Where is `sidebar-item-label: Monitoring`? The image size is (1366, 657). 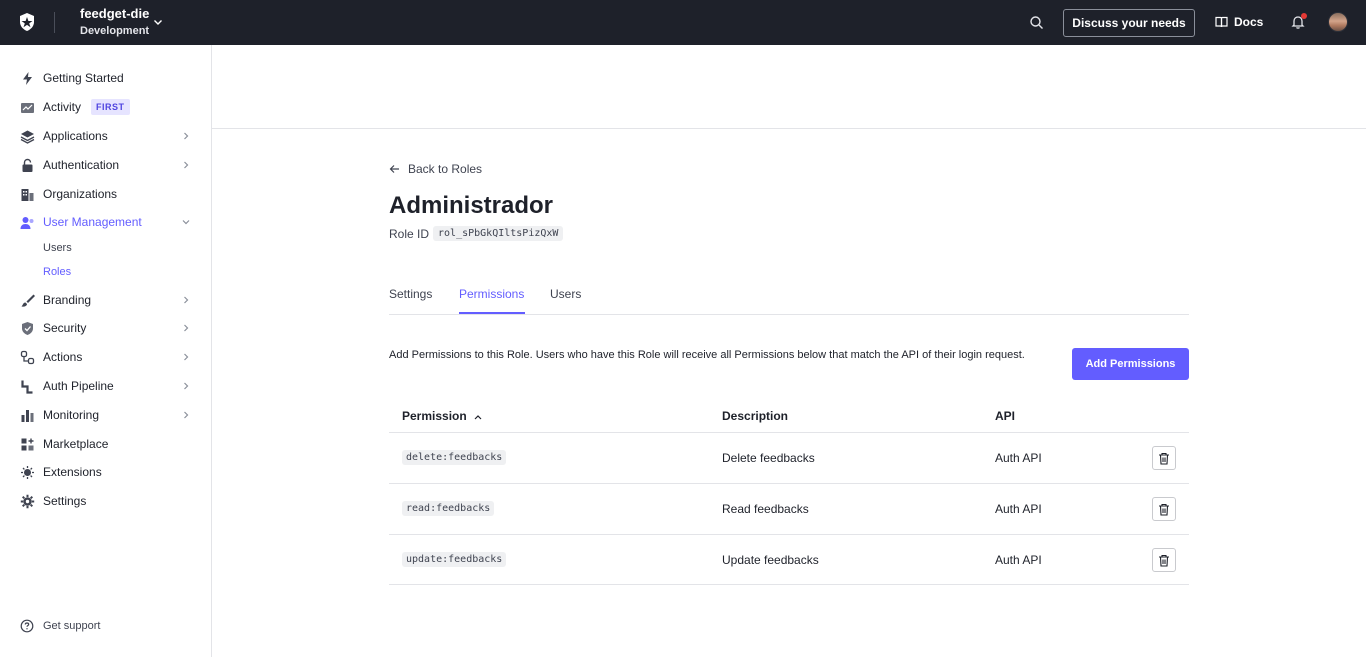
sidebar-item-label: Monitoring is located at coordinates (71, 415).